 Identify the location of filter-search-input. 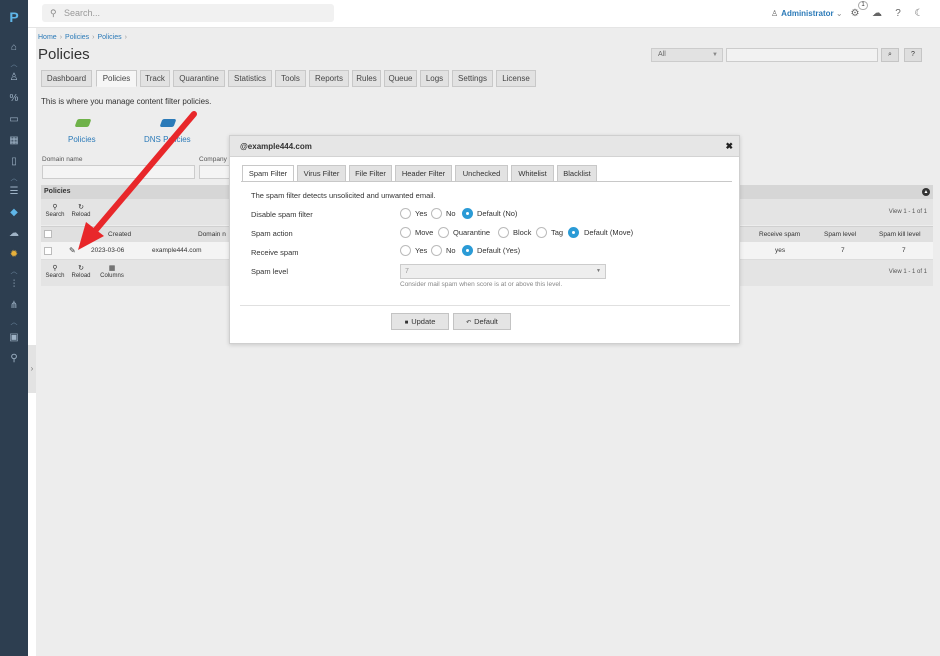
(802, 55).